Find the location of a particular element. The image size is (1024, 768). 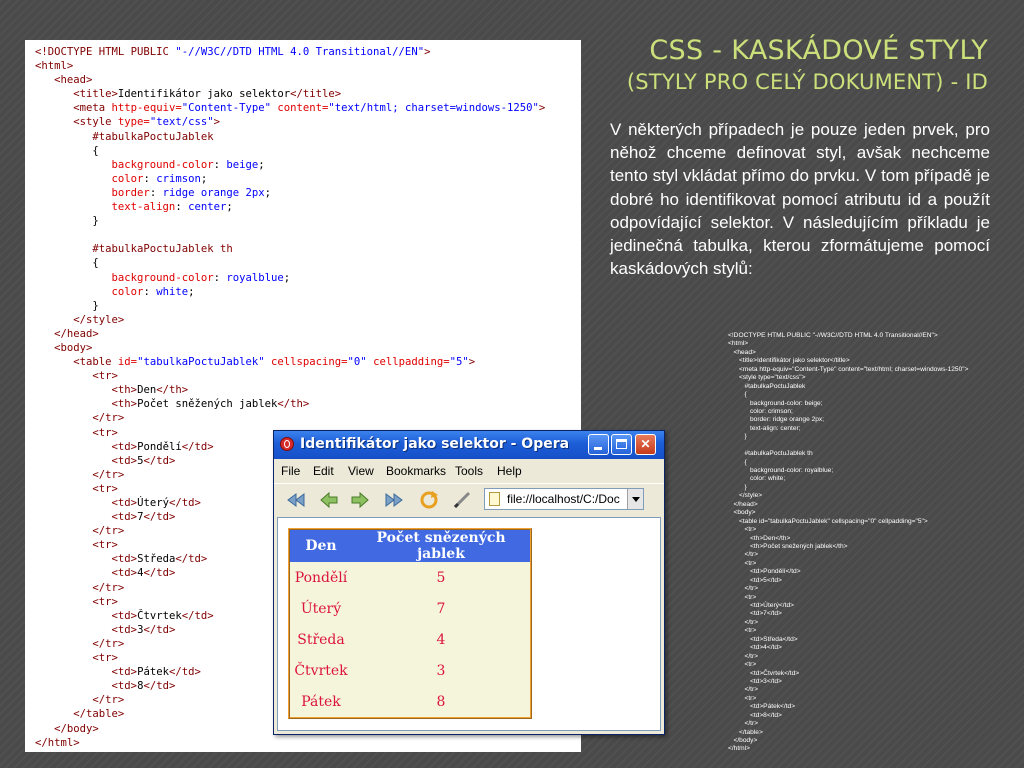

code-line: </html> is located at coordinates (308, 743).